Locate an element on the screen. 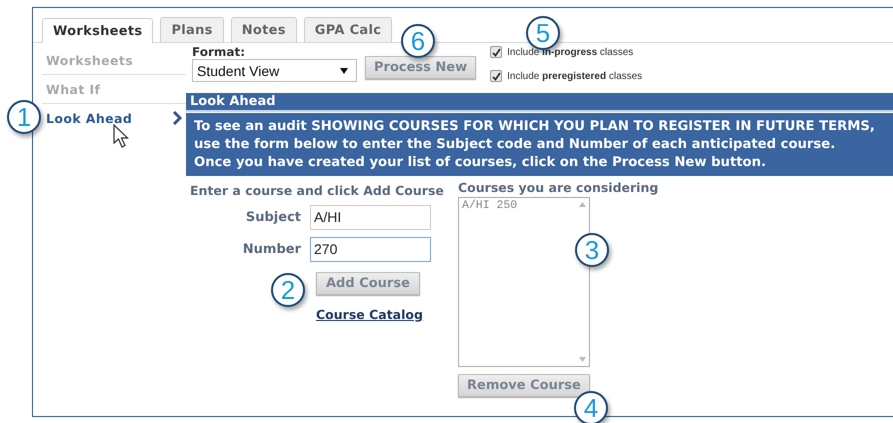 Image resolution: width=893 pixels, height=423 pixels. tab: Worksheets is located at coordinates (98, 30).